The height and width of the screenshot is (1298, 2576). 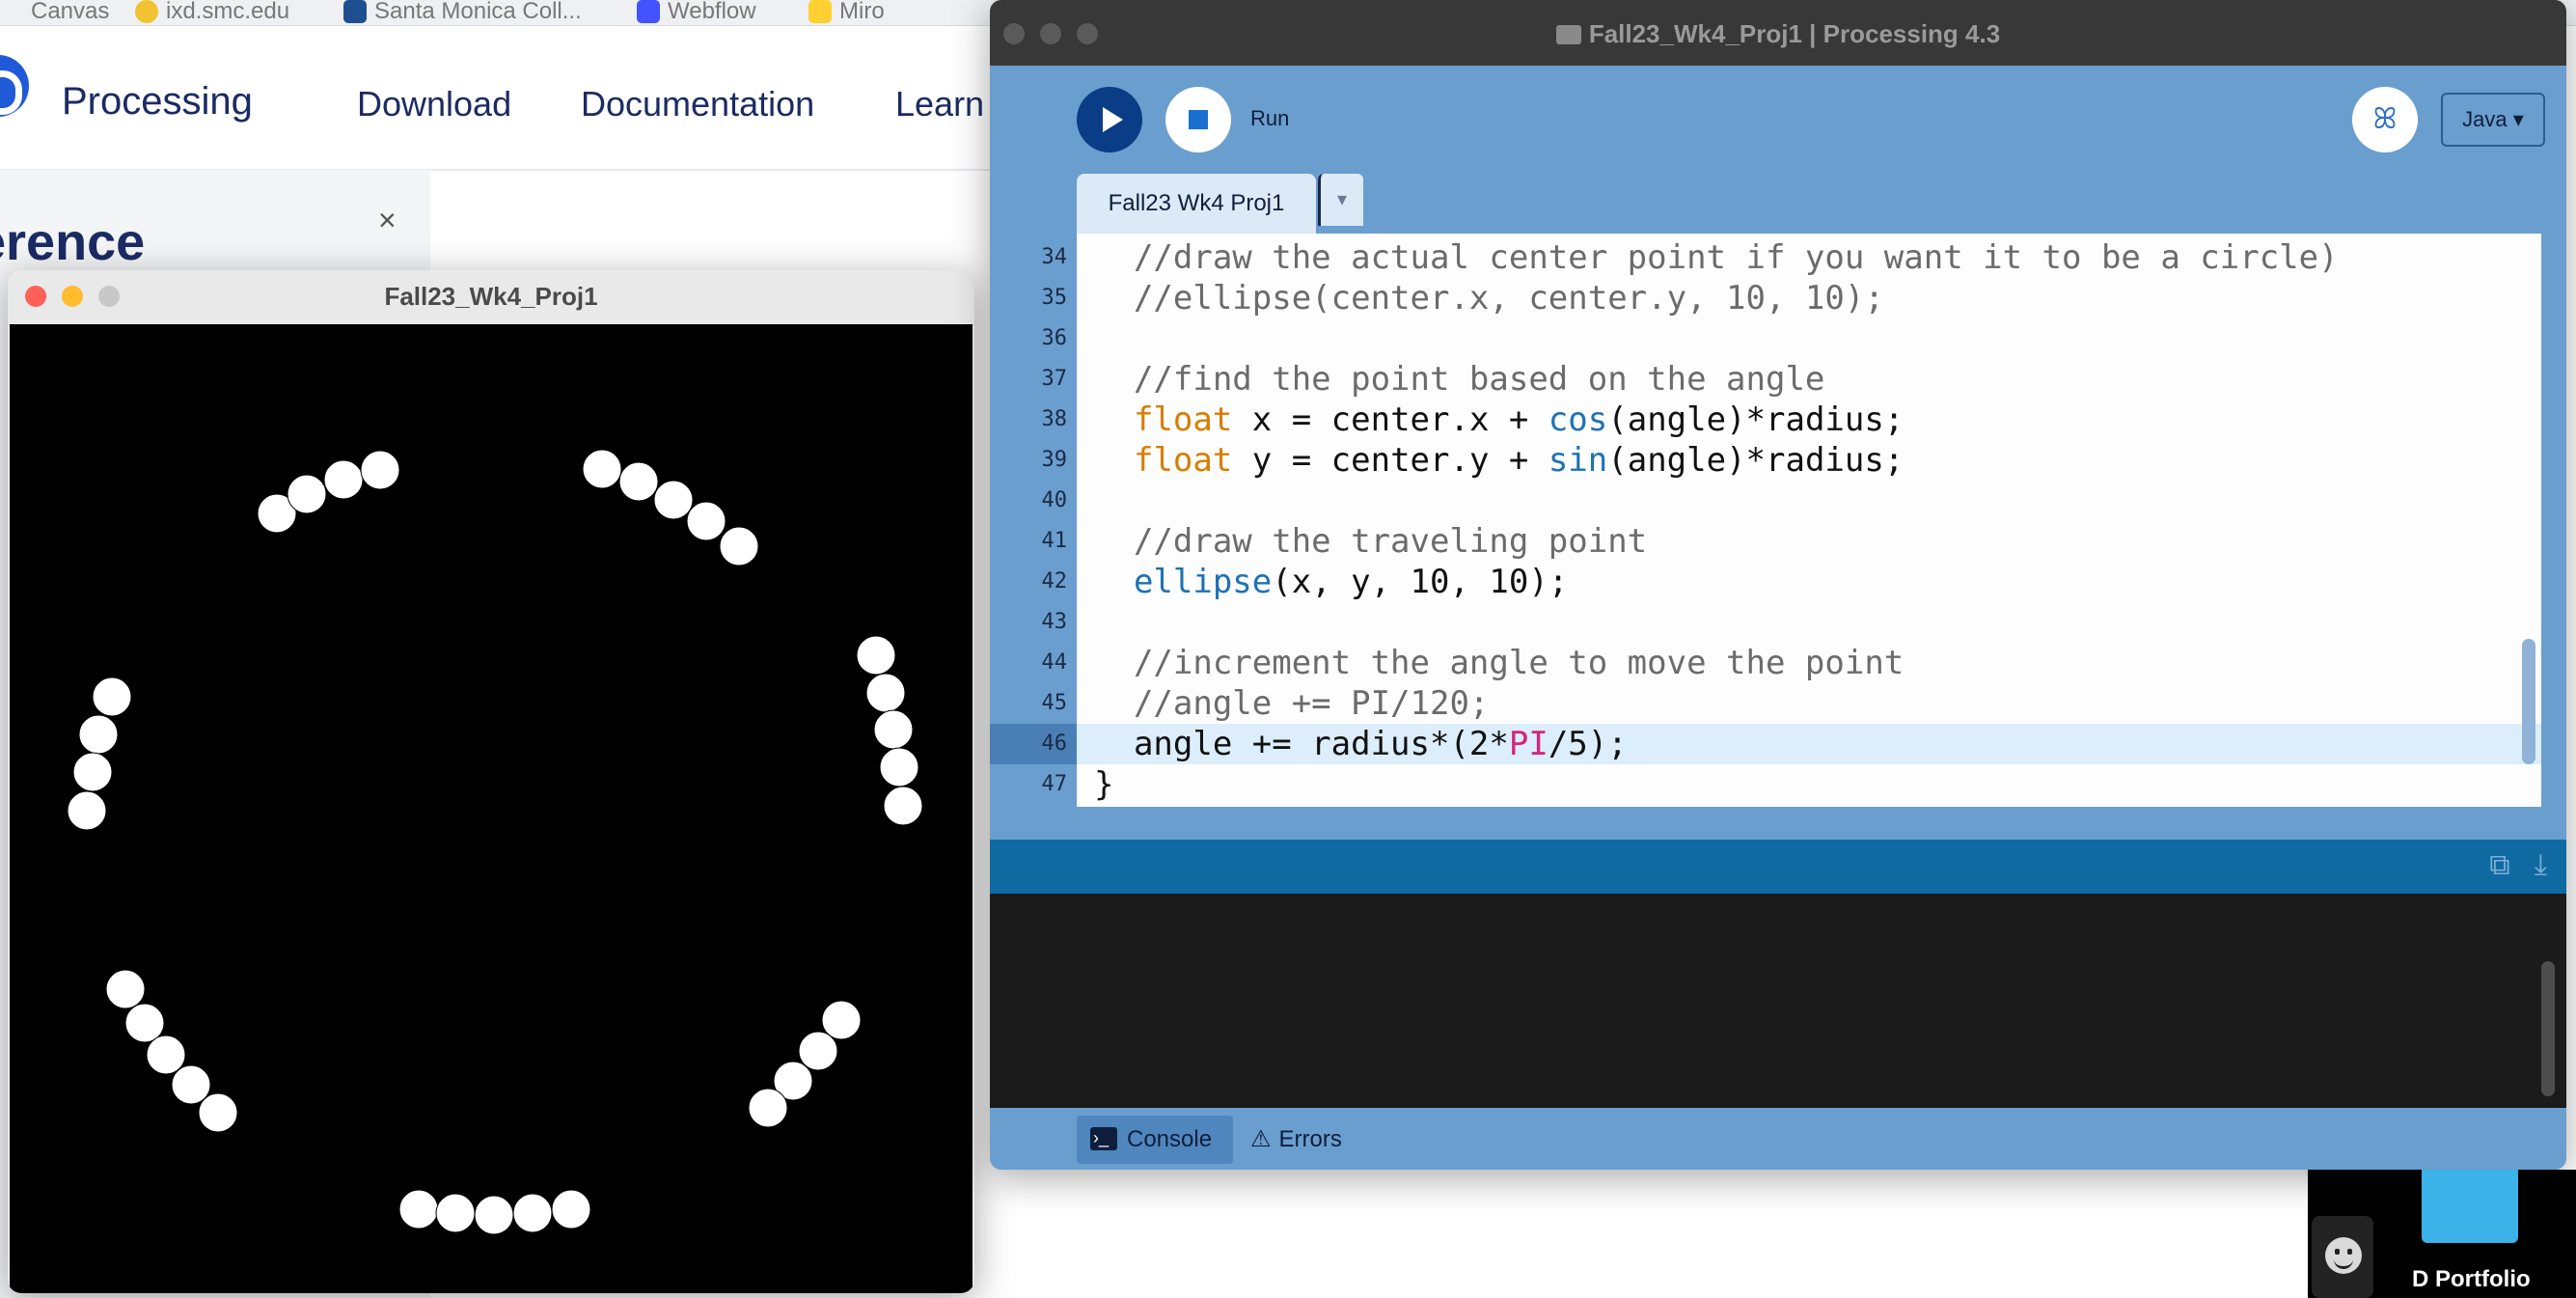 I want to click on line-number: 43, so click(x=1055, y=622).